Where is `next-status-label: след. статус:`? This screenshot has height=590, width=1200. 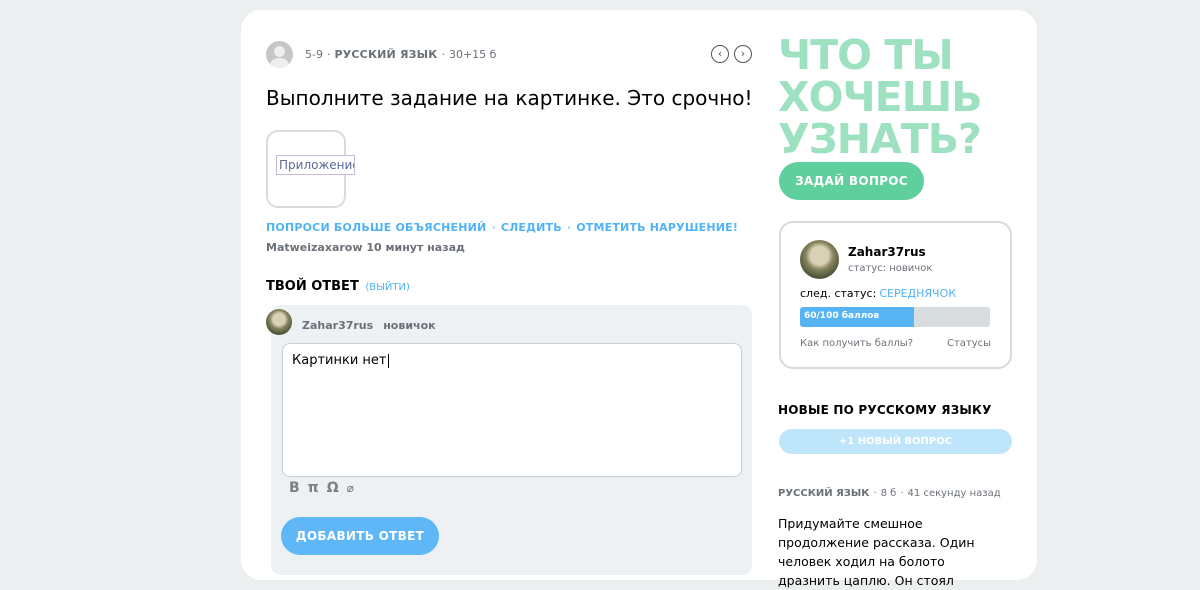 next-status-label: след. статус: is located at coordinates (838, 293).